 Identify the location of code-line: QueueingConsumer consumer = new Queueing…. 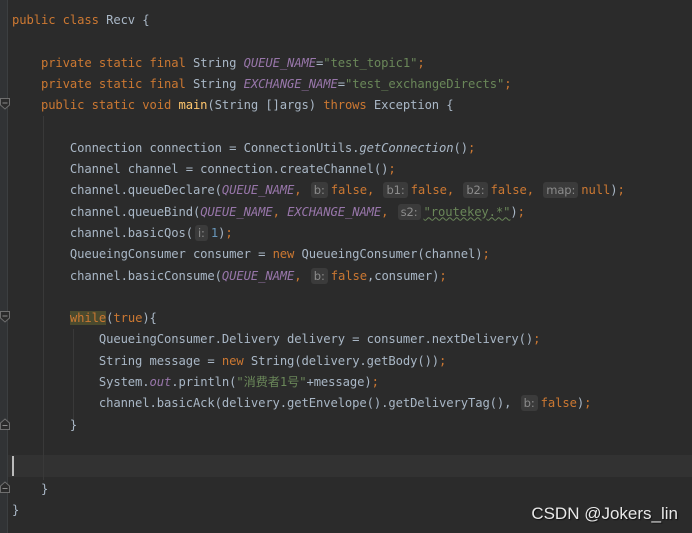
(352, 254).